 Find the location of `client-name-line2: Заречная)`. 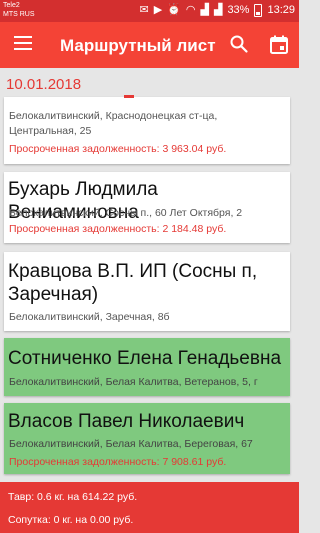

client-name-line2: Заречная) is located at coordinates (53, 294).